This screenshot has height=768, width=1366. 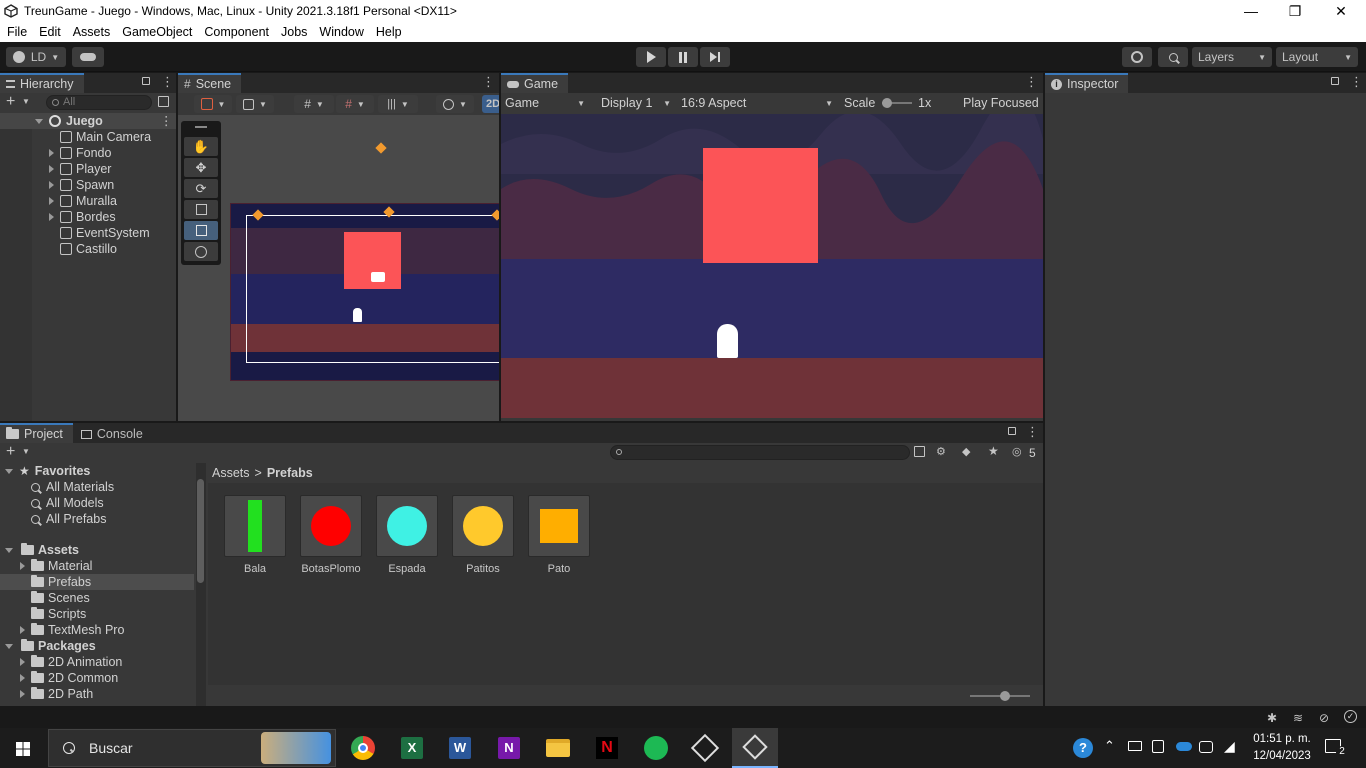 What do you see at coordinates (755, 748) in the screenshot?
I see `unity-editor-taskbar-button` at bounding box center [755, 748].